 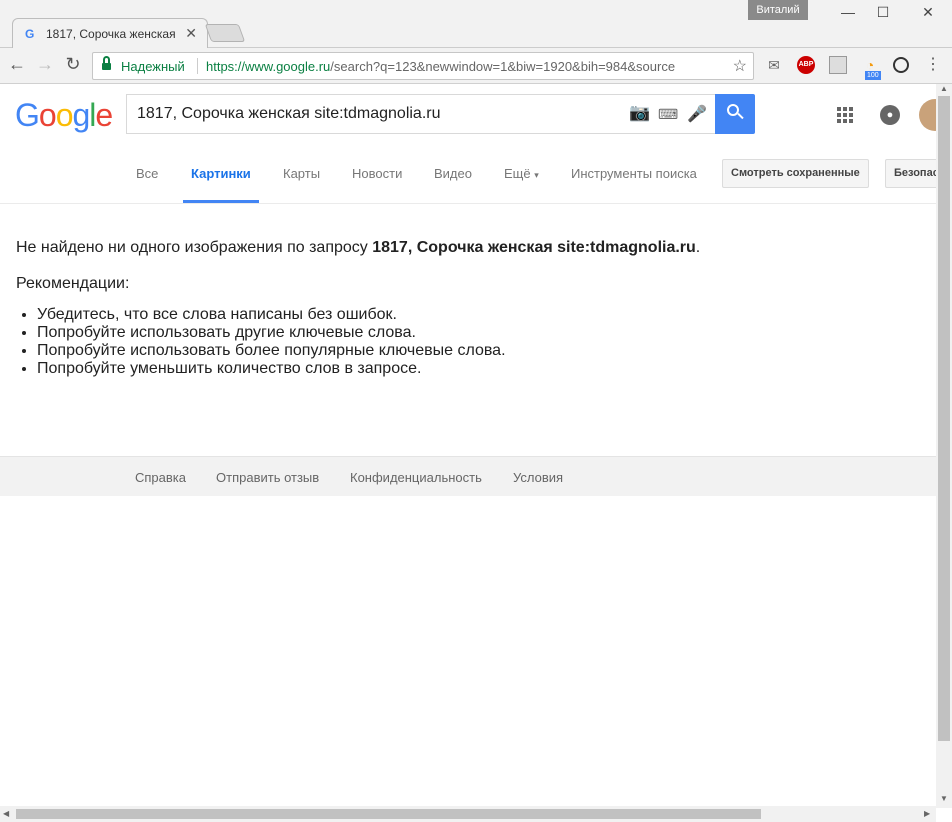 I want to click on search-query: 1817, Сорочка женская site:tdmagnolia.ru, so click(x=289, y=113).